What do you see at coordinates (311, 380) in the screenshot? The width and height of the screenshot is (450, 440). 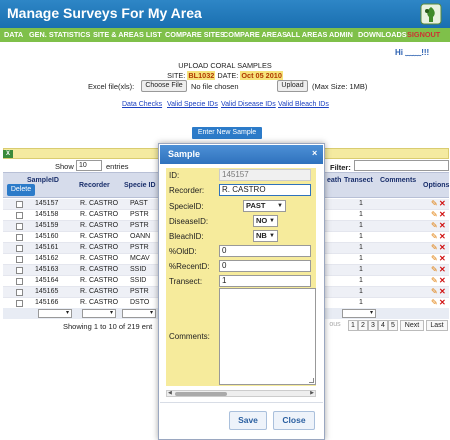 I see `resize-grip-icon` at bounding box center [311, 380].